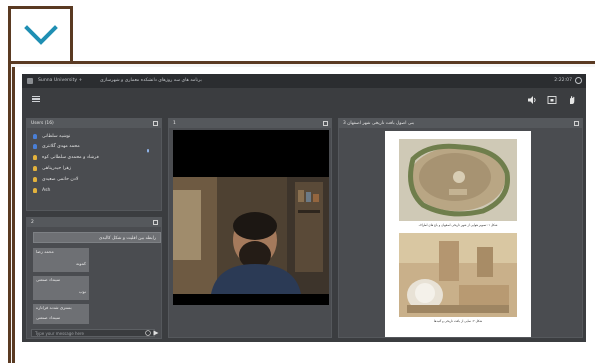 This screenshot has height=363, width=595. I want to click on presenter-video-frame, so click(251, 217).